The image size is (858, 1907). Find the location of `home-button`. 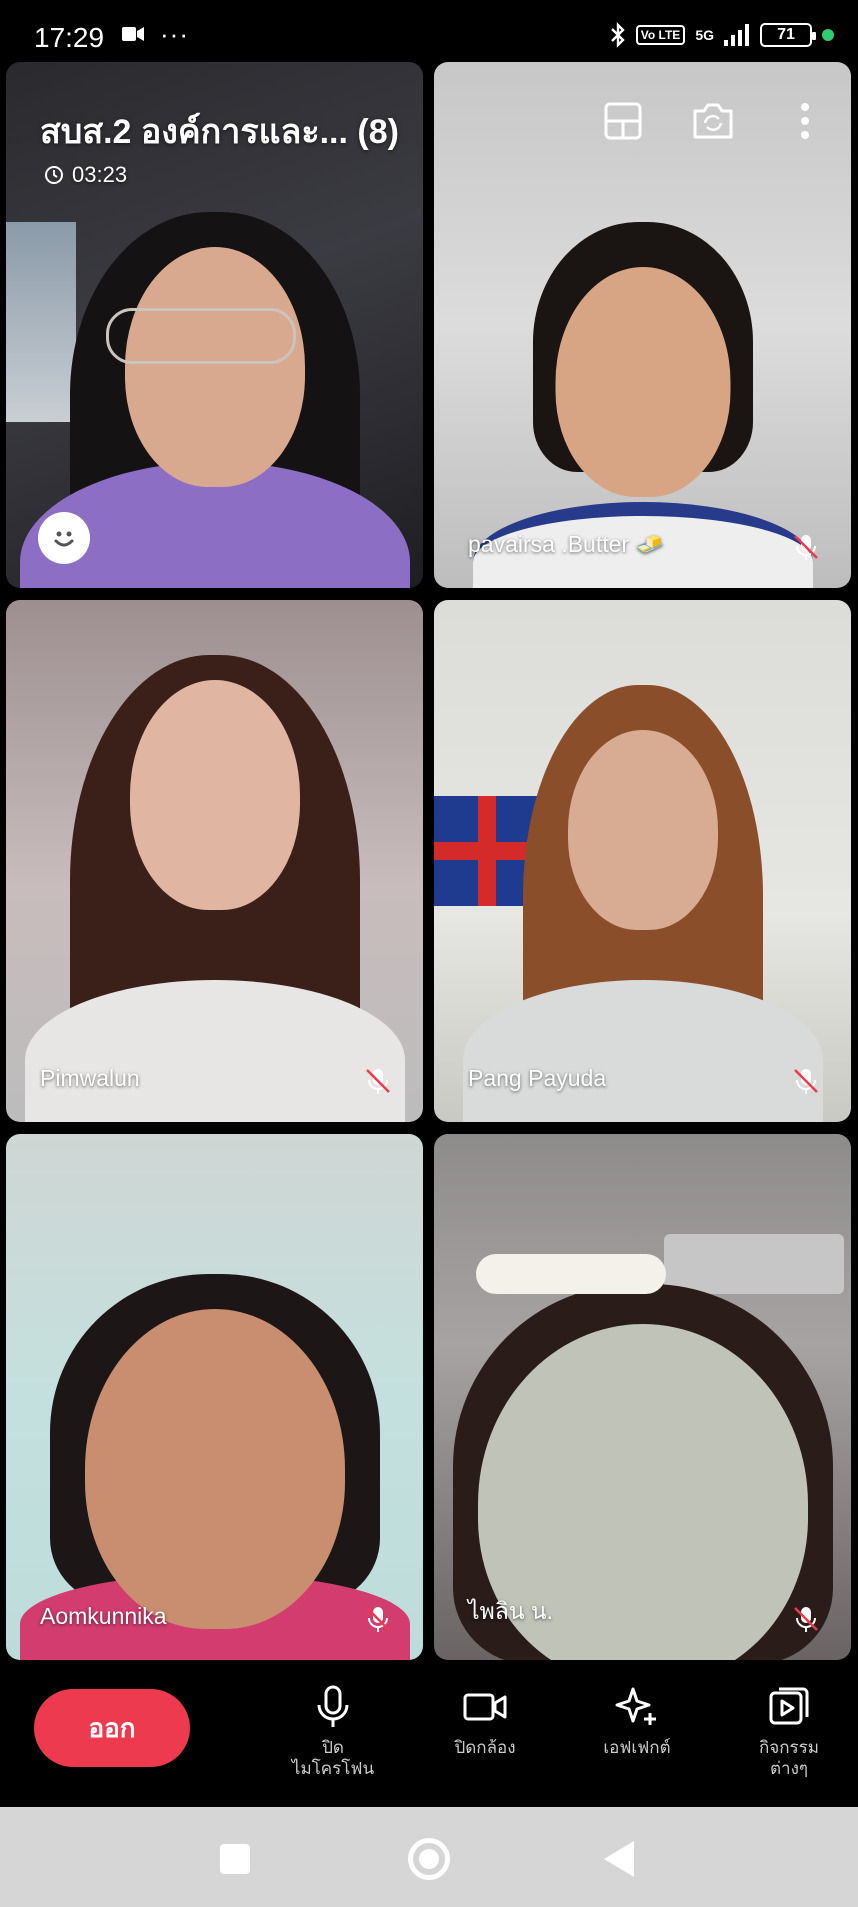

home-button is located at coordinates (429, 1859).